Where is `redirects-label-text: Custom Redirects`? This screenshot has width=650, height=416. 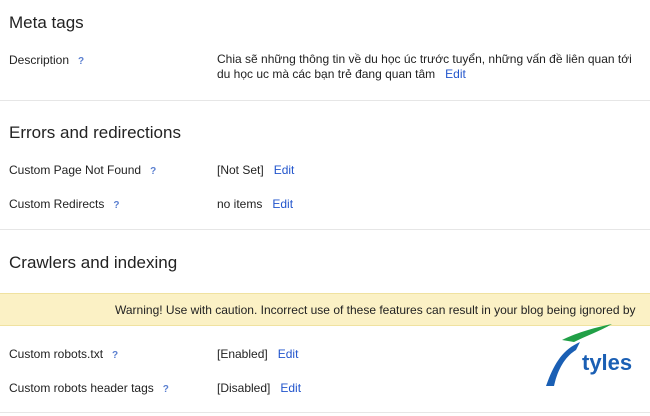
redirects-label-text: Custom Redirects is located at coordinates (57, 204).